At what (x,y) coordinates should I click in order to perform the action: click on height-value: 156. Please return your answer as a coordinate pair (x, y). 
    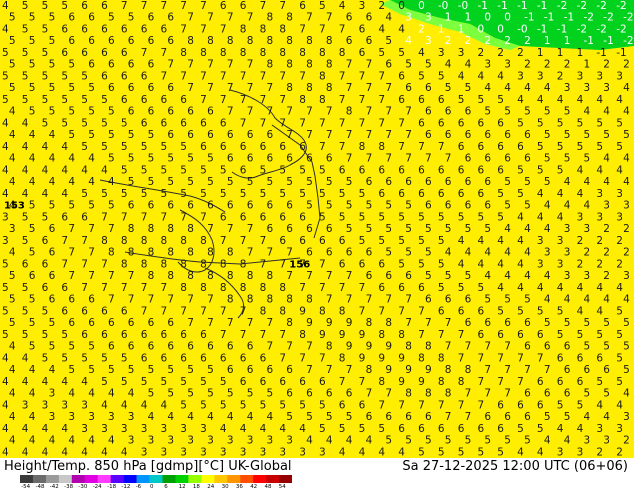
    Looking at the image, I should click on (299, 264).